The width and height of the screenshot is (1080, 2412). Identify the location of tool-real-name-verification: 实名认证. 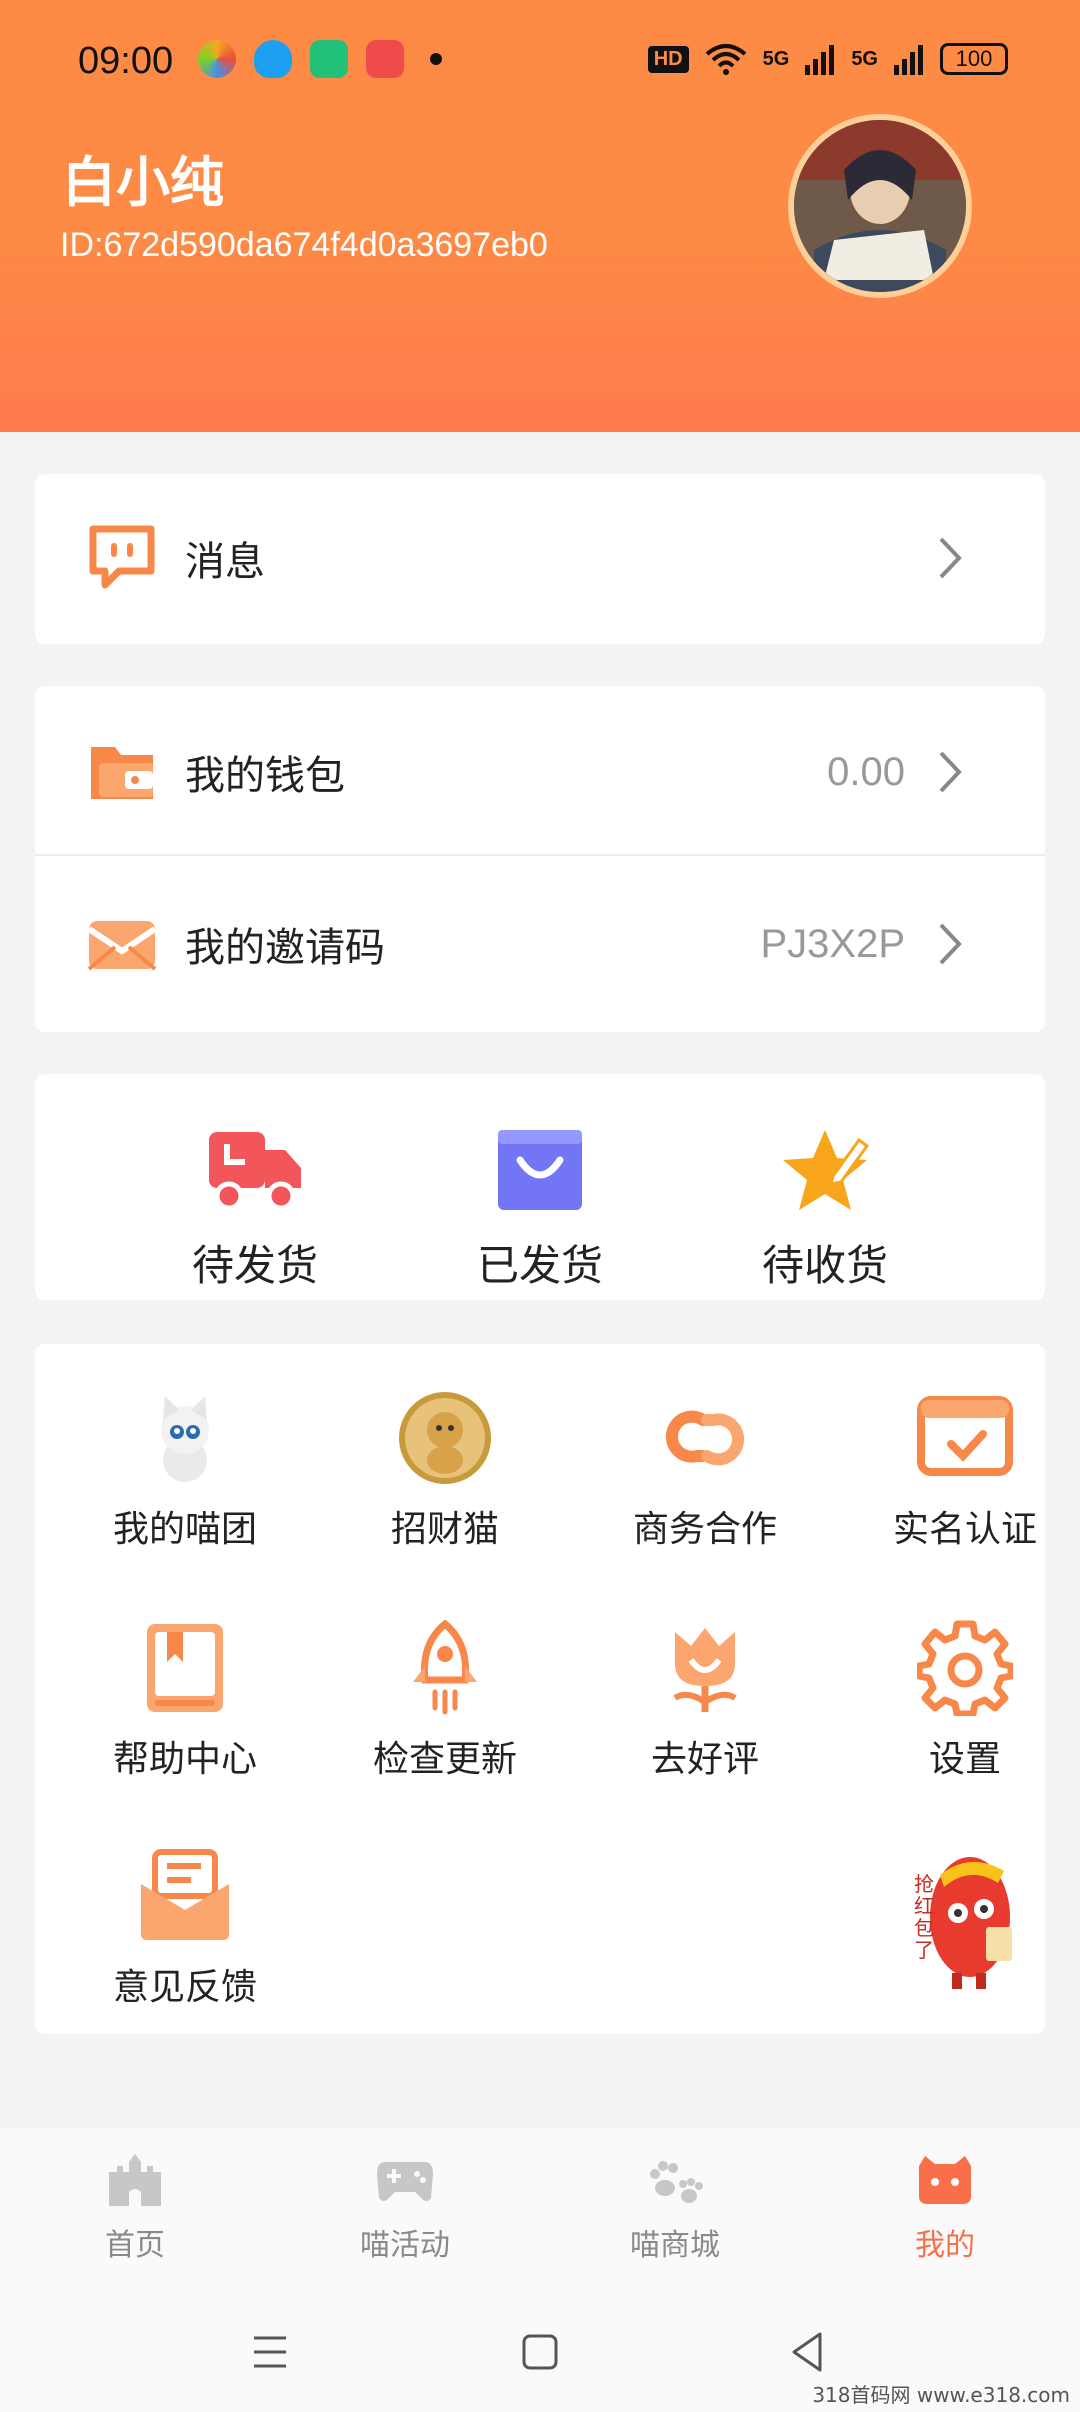
(965, 1490).